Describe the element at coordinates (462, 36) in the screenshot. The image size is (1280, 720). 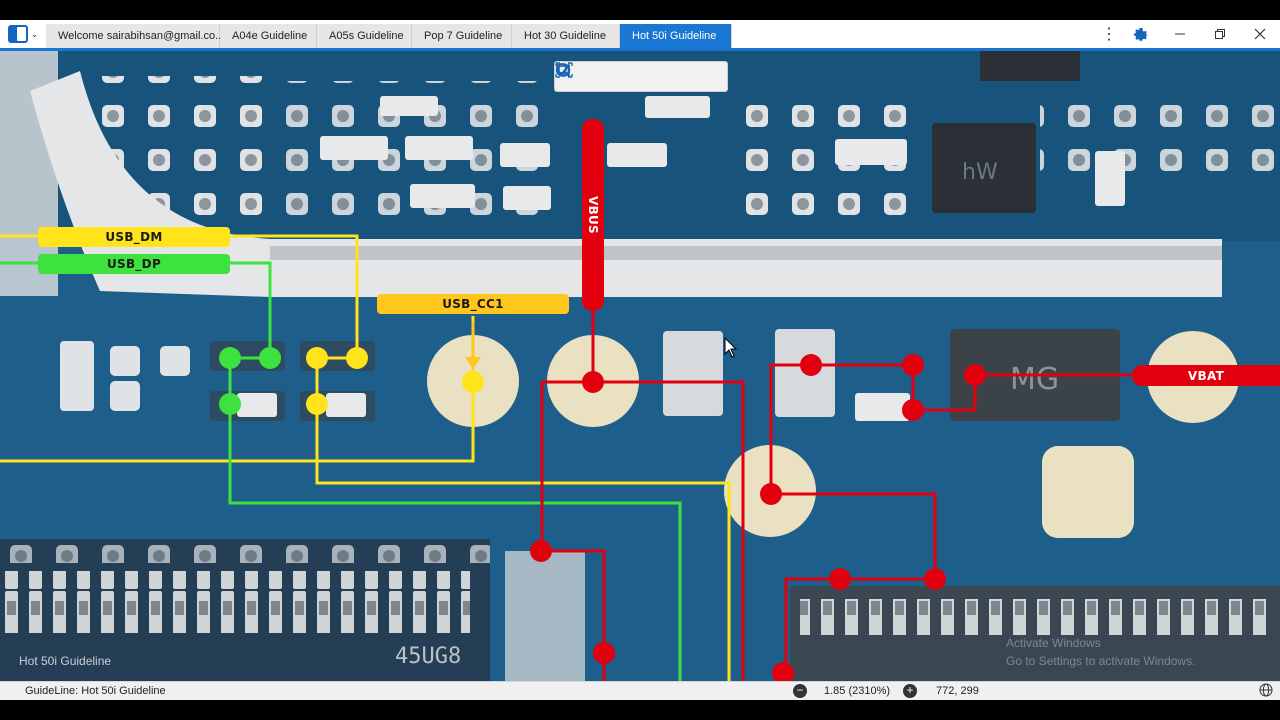
I see `tab-pop7-guideline: Pop 7 Guideline` at that location.